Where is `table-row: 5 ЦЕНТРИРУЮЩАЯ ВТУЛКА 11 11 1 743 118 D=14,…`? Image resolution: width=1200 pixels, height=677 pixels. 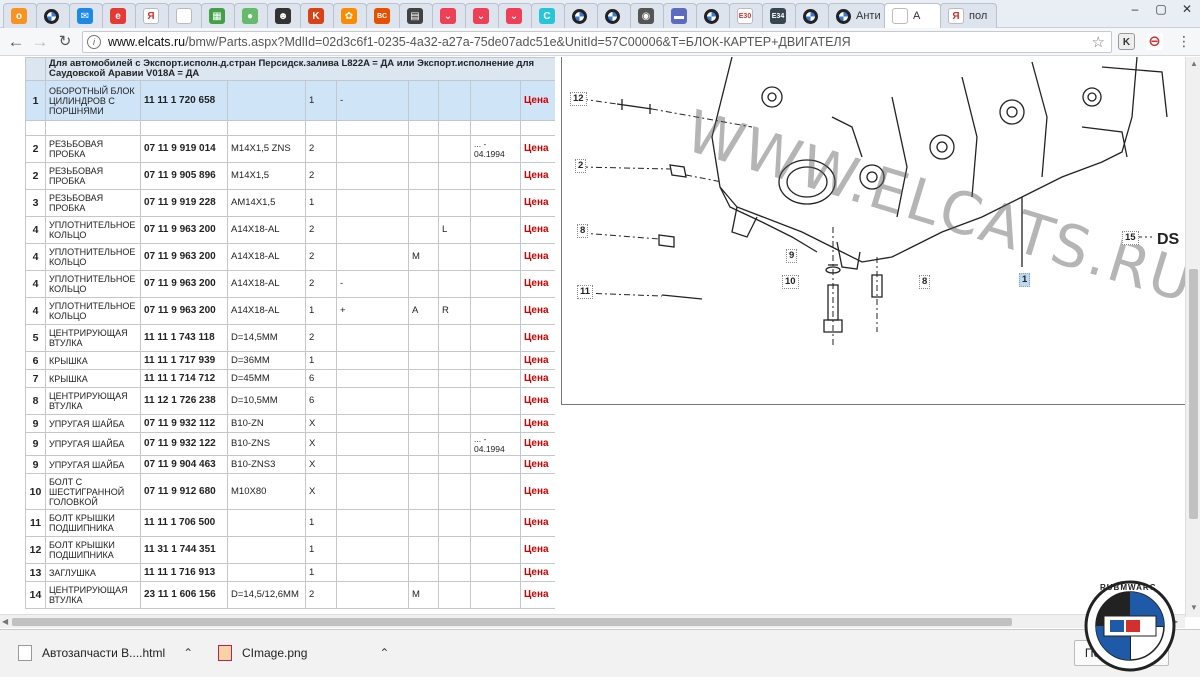 table-row: 5 ЦЕНТРИРУЮЩАЯ ВТУЛКА 11 11 1 743 118 D=14,… is located at coordinates (290, 338).